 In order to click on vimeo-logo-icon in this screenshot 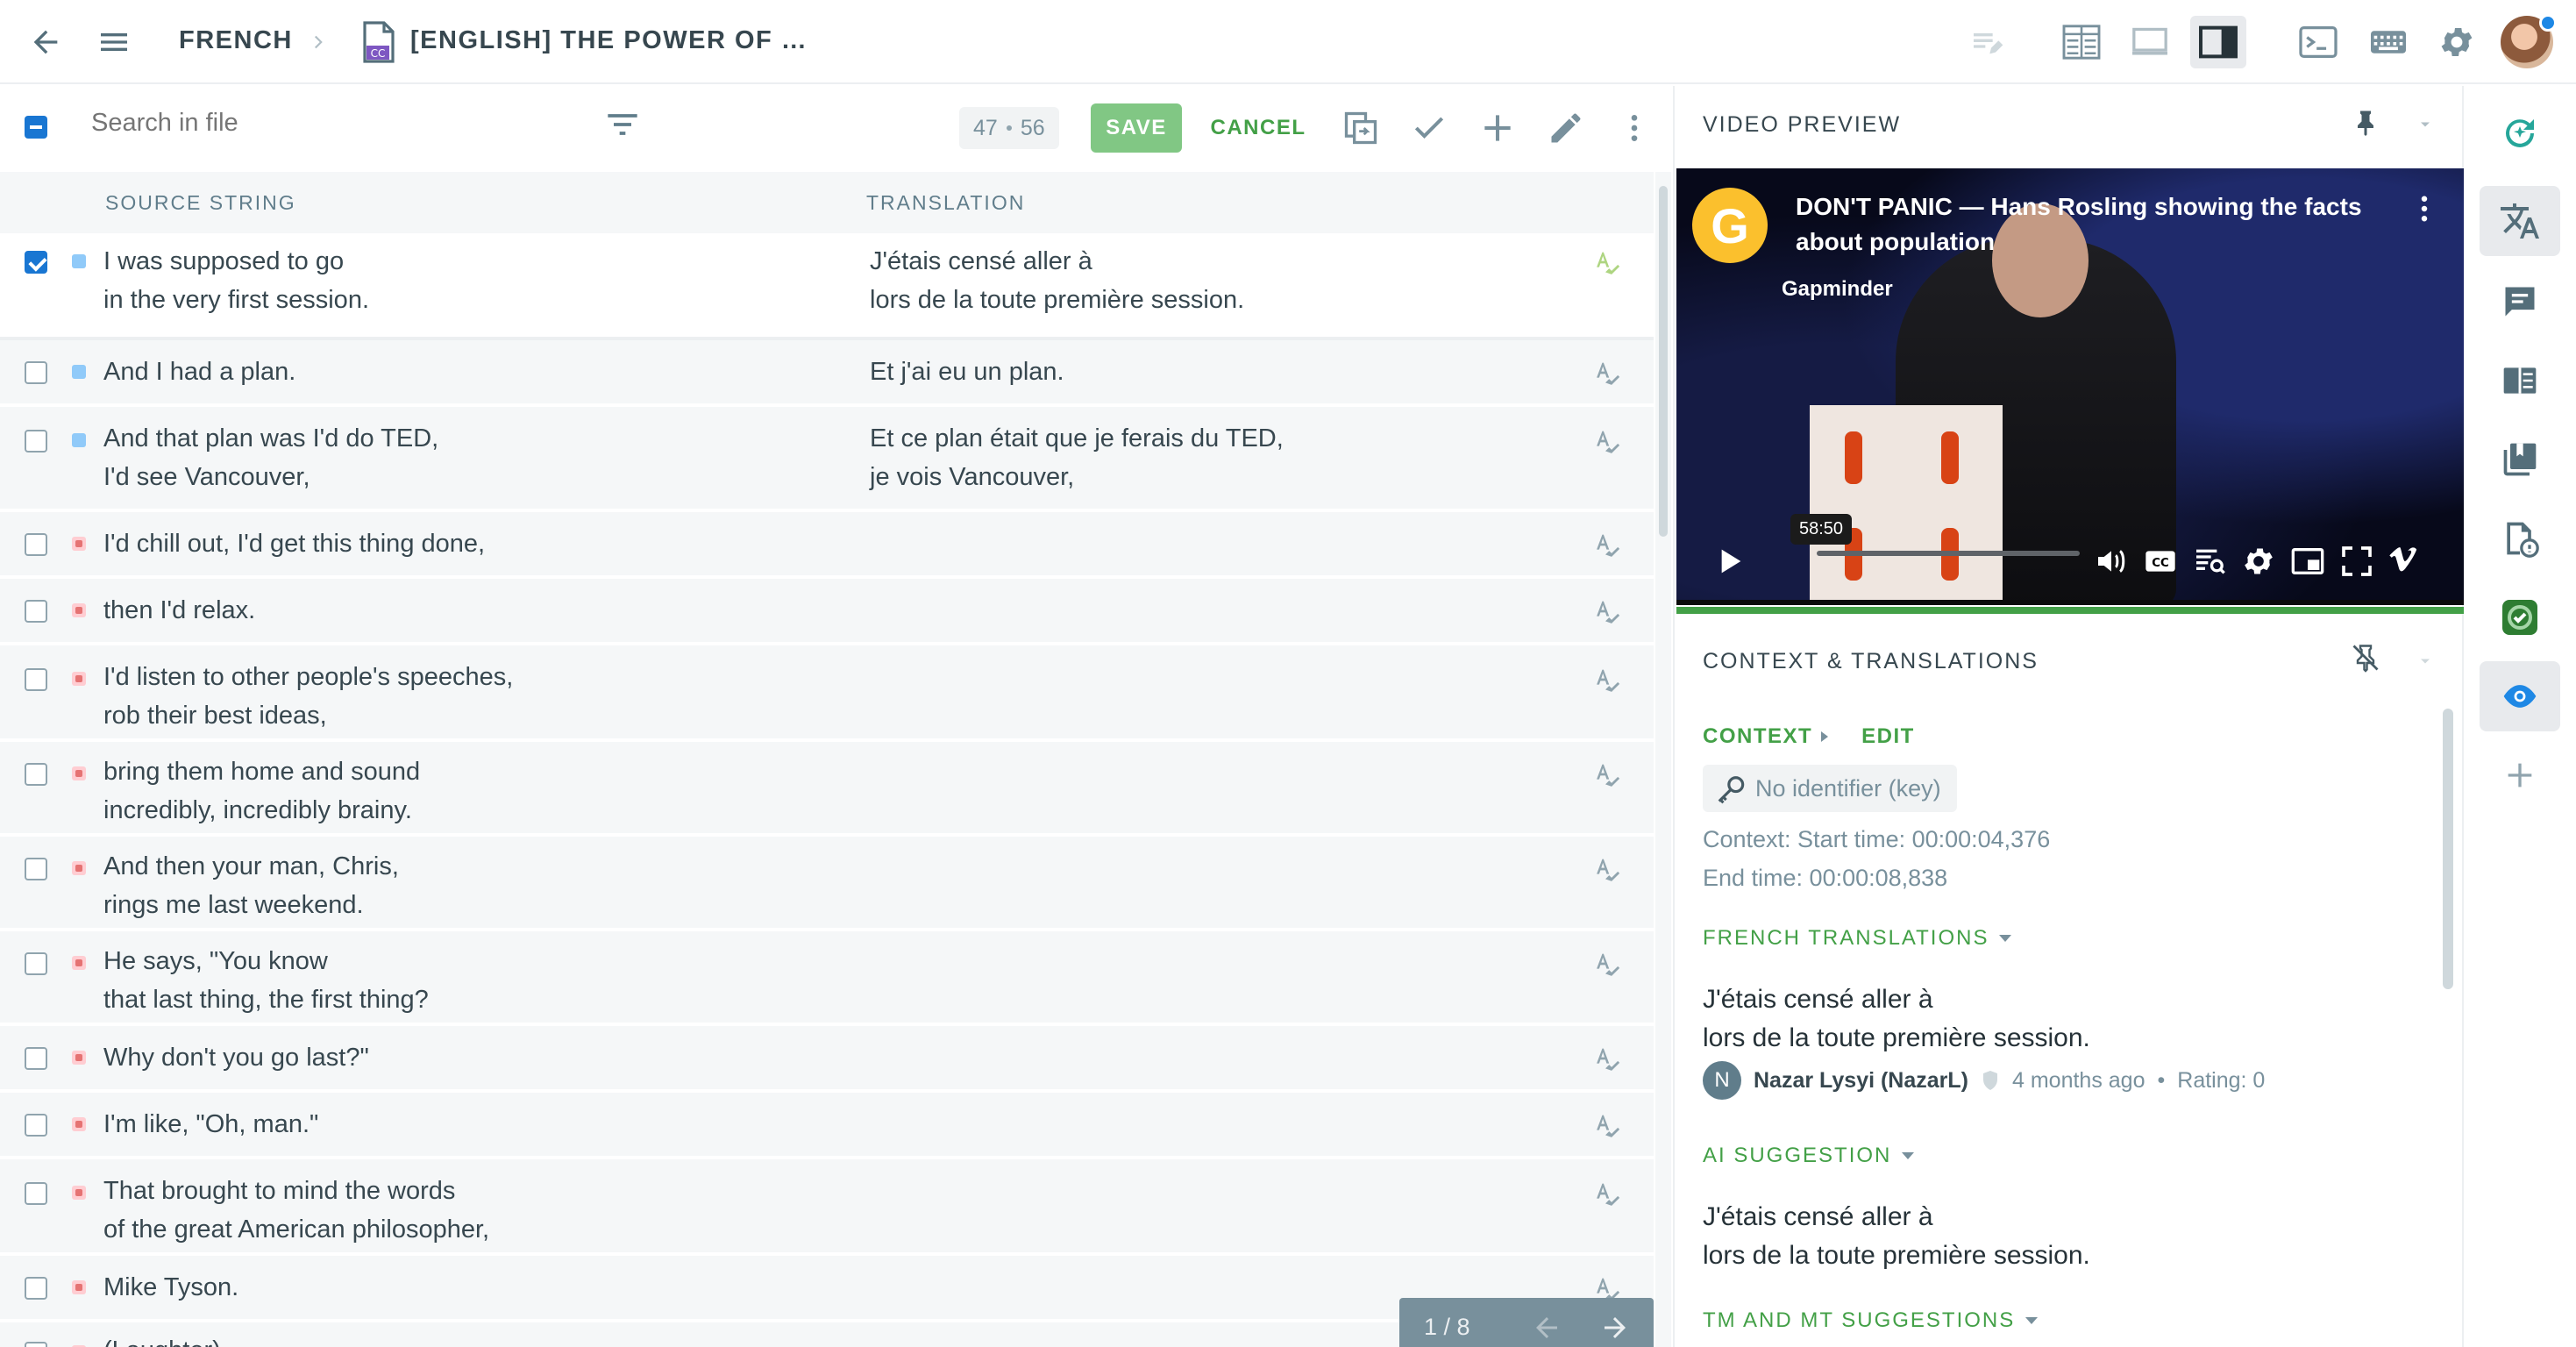, I will do `click(2404, 561)`.